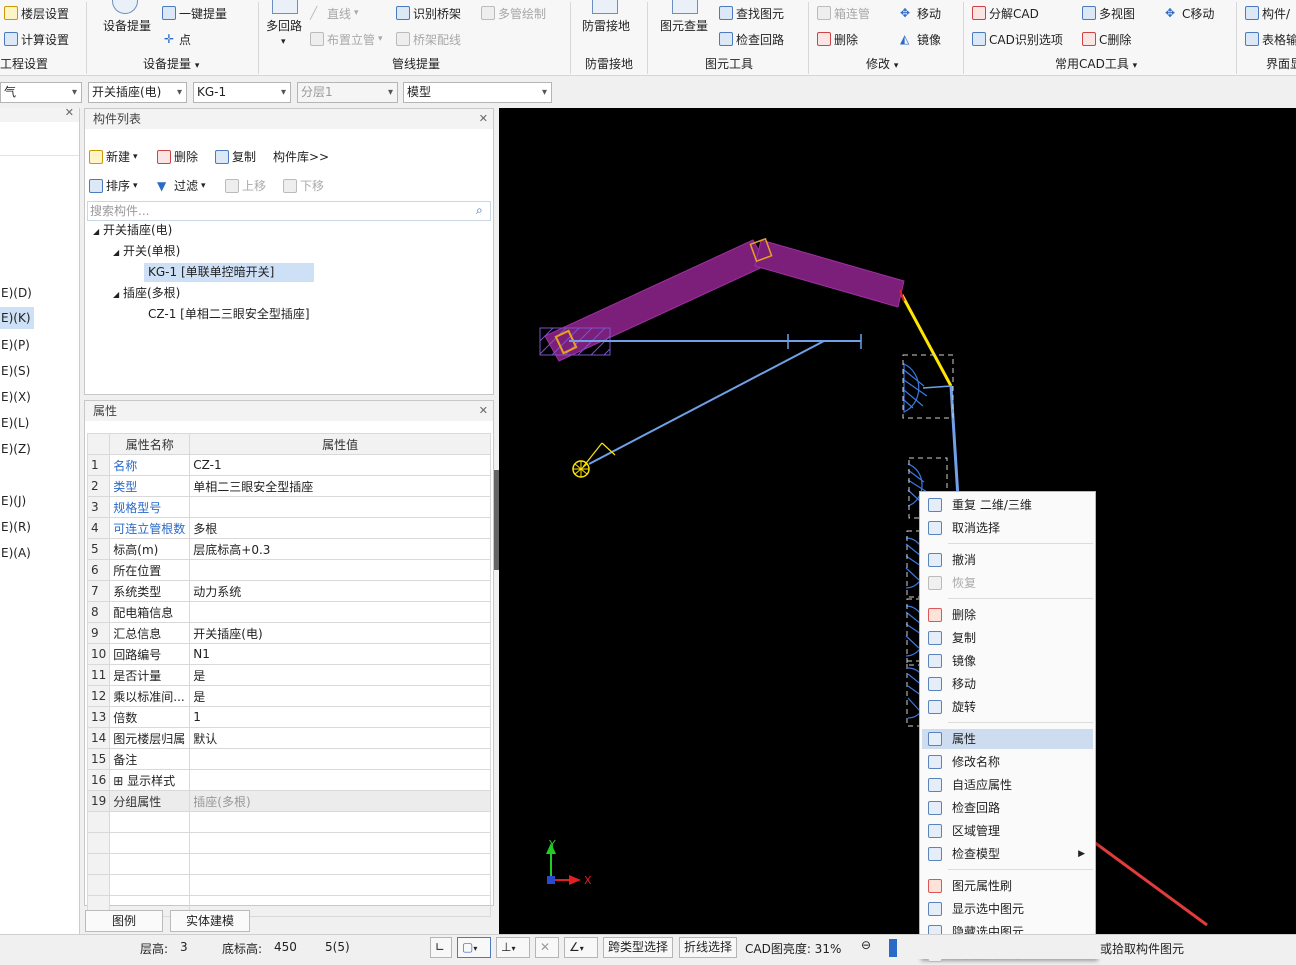  What do you see at coordinates (1007, 638) in the screenshot?
I see `menu-item-copy: 复制` at bounding box center [1007, 638].